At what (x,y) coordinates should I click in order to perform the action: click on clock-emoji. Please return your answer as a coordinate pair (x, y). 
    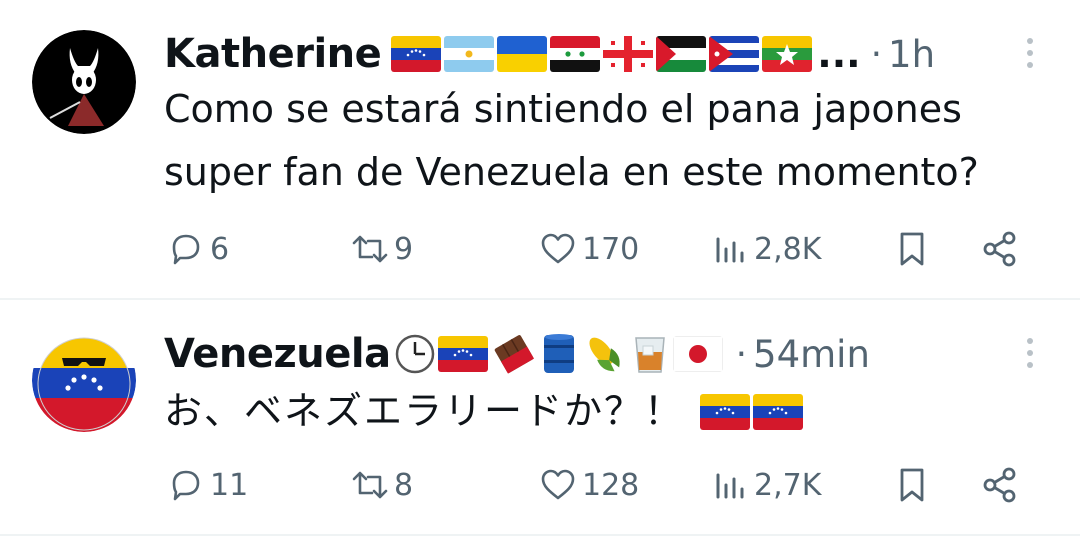
    Looking at the image, I should click on (414, 354).